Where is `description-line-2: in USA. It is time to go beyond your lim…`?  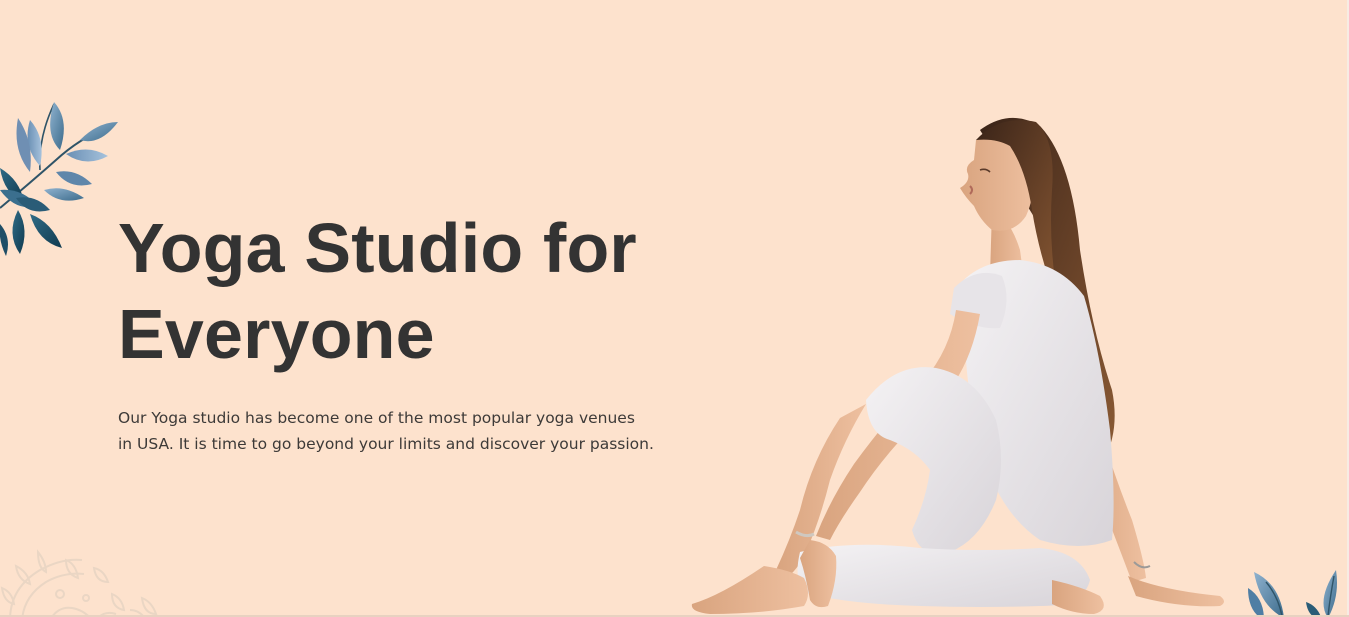 description-line-2: in USA. It is time to go beyond your lim… is located at coordinates (386, 444).